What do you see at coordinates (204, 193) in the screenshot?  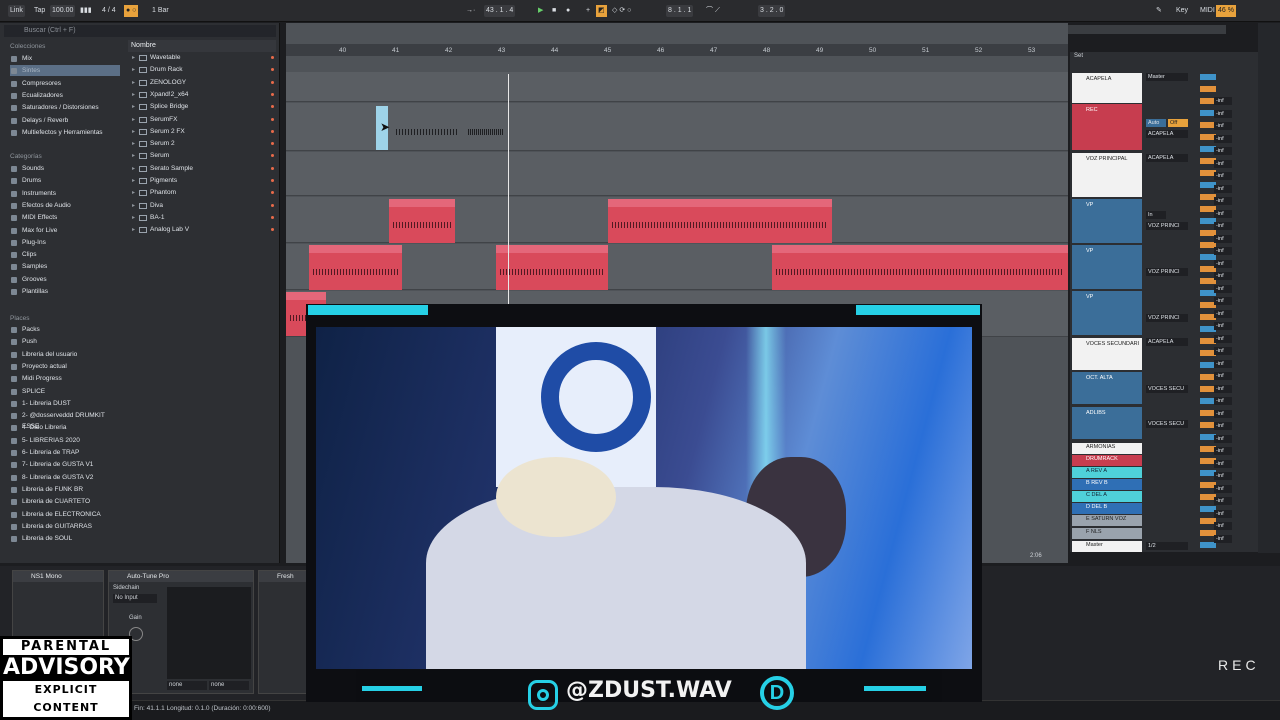 I see `plugin-item: Phantom` at bounding box center [204, 193].